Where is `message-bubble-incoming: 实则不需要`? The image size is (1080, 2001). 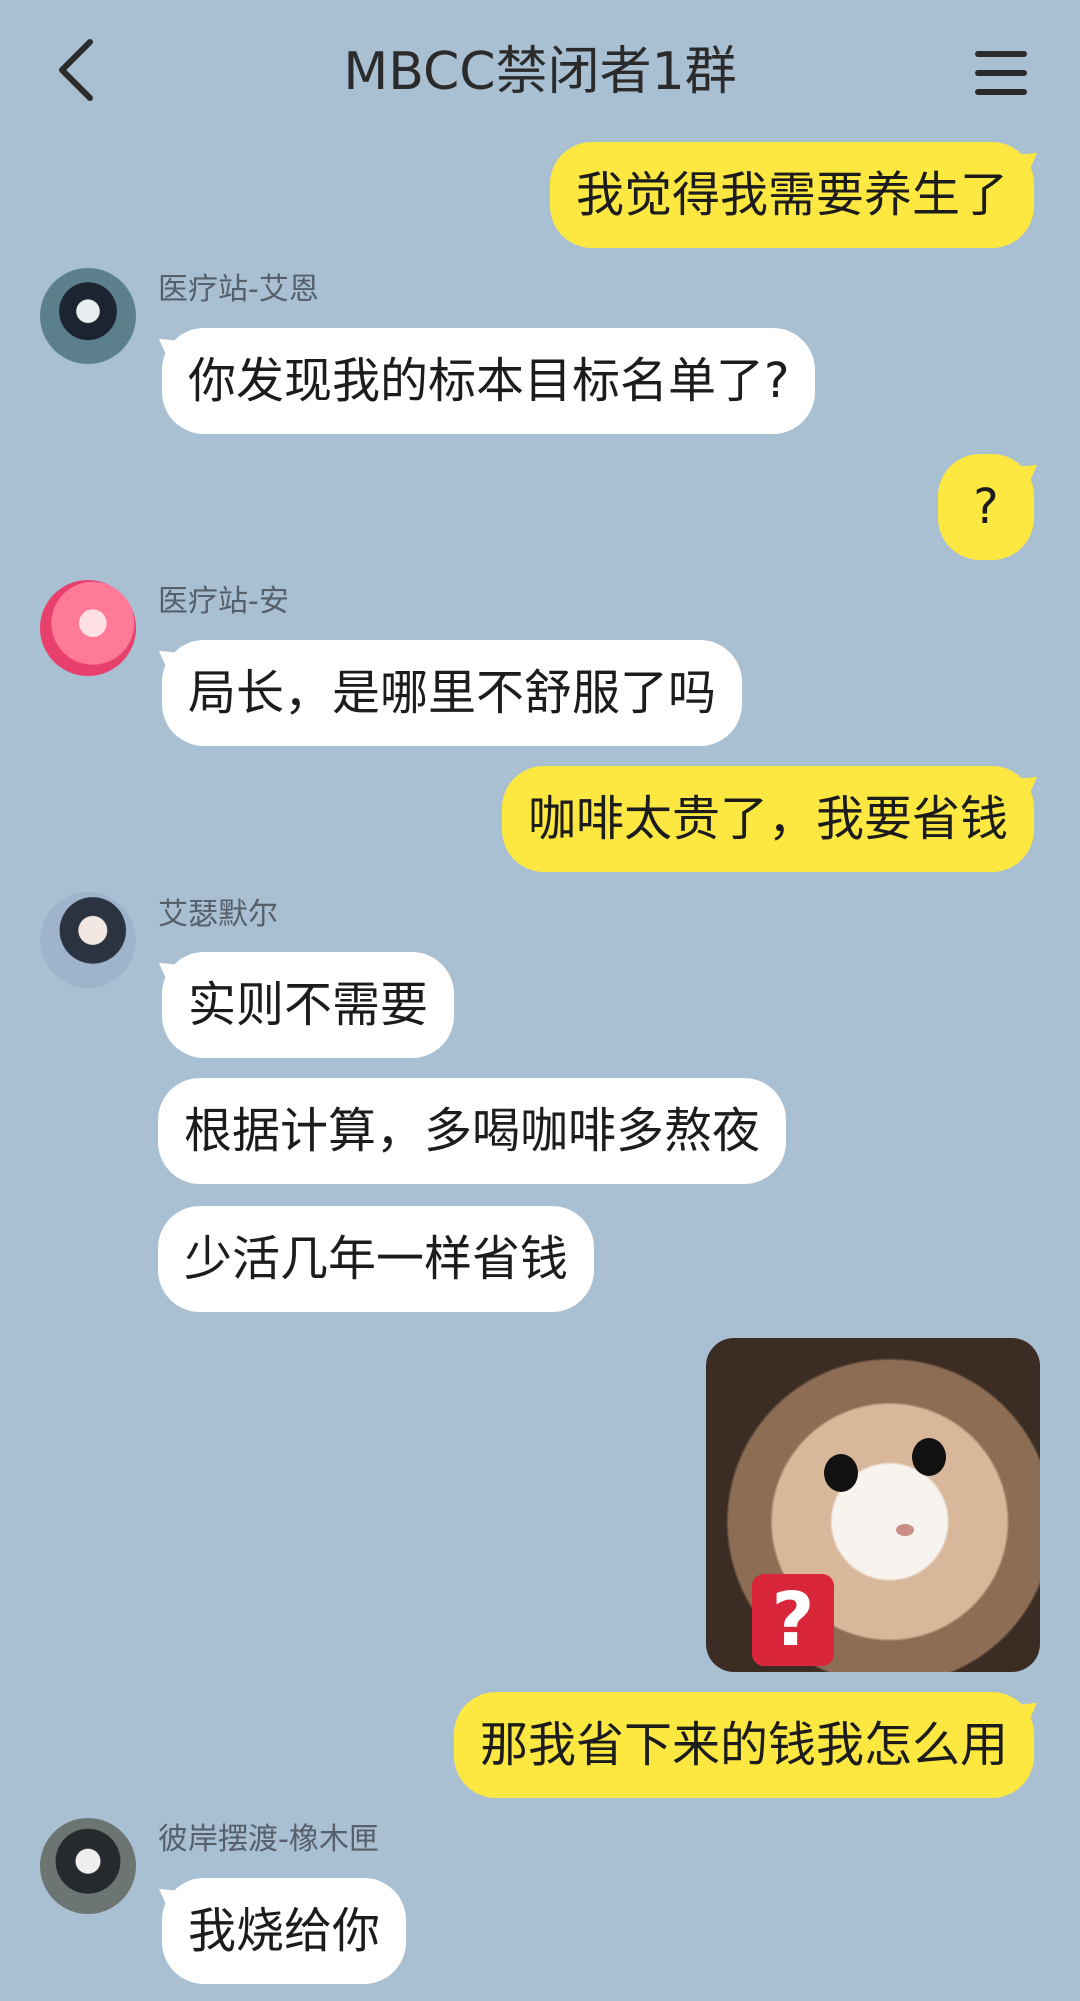 message-bubble-incoming: 实则不需要 is located at coordinates (308, 1005).